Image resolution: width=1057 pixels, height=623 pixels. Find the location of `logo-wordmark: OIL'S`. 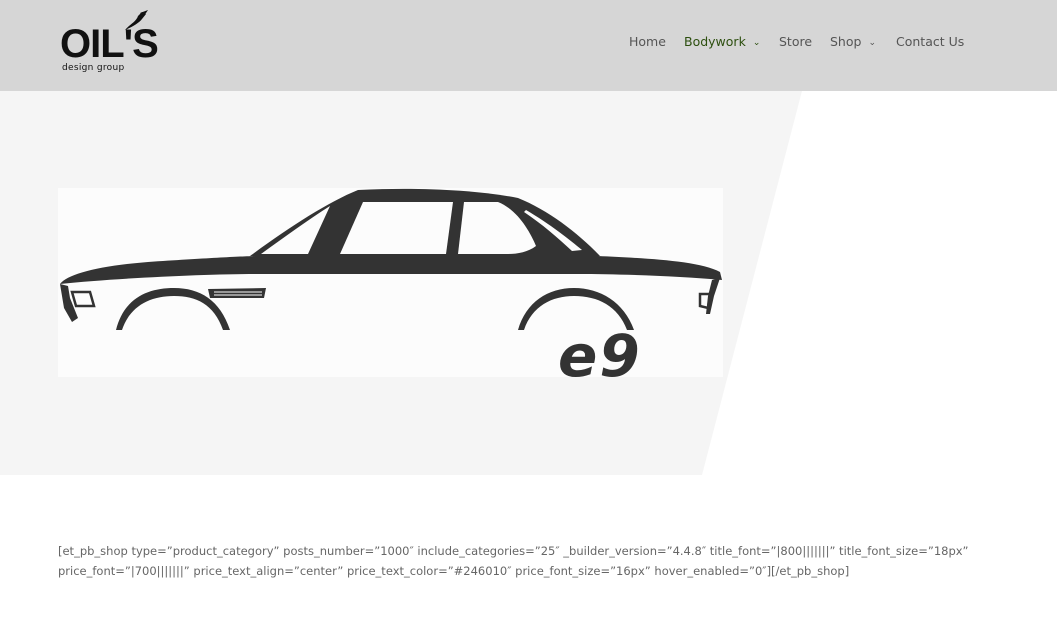

logo-wordmark: OIL'S is located at coordinates (109, 44).